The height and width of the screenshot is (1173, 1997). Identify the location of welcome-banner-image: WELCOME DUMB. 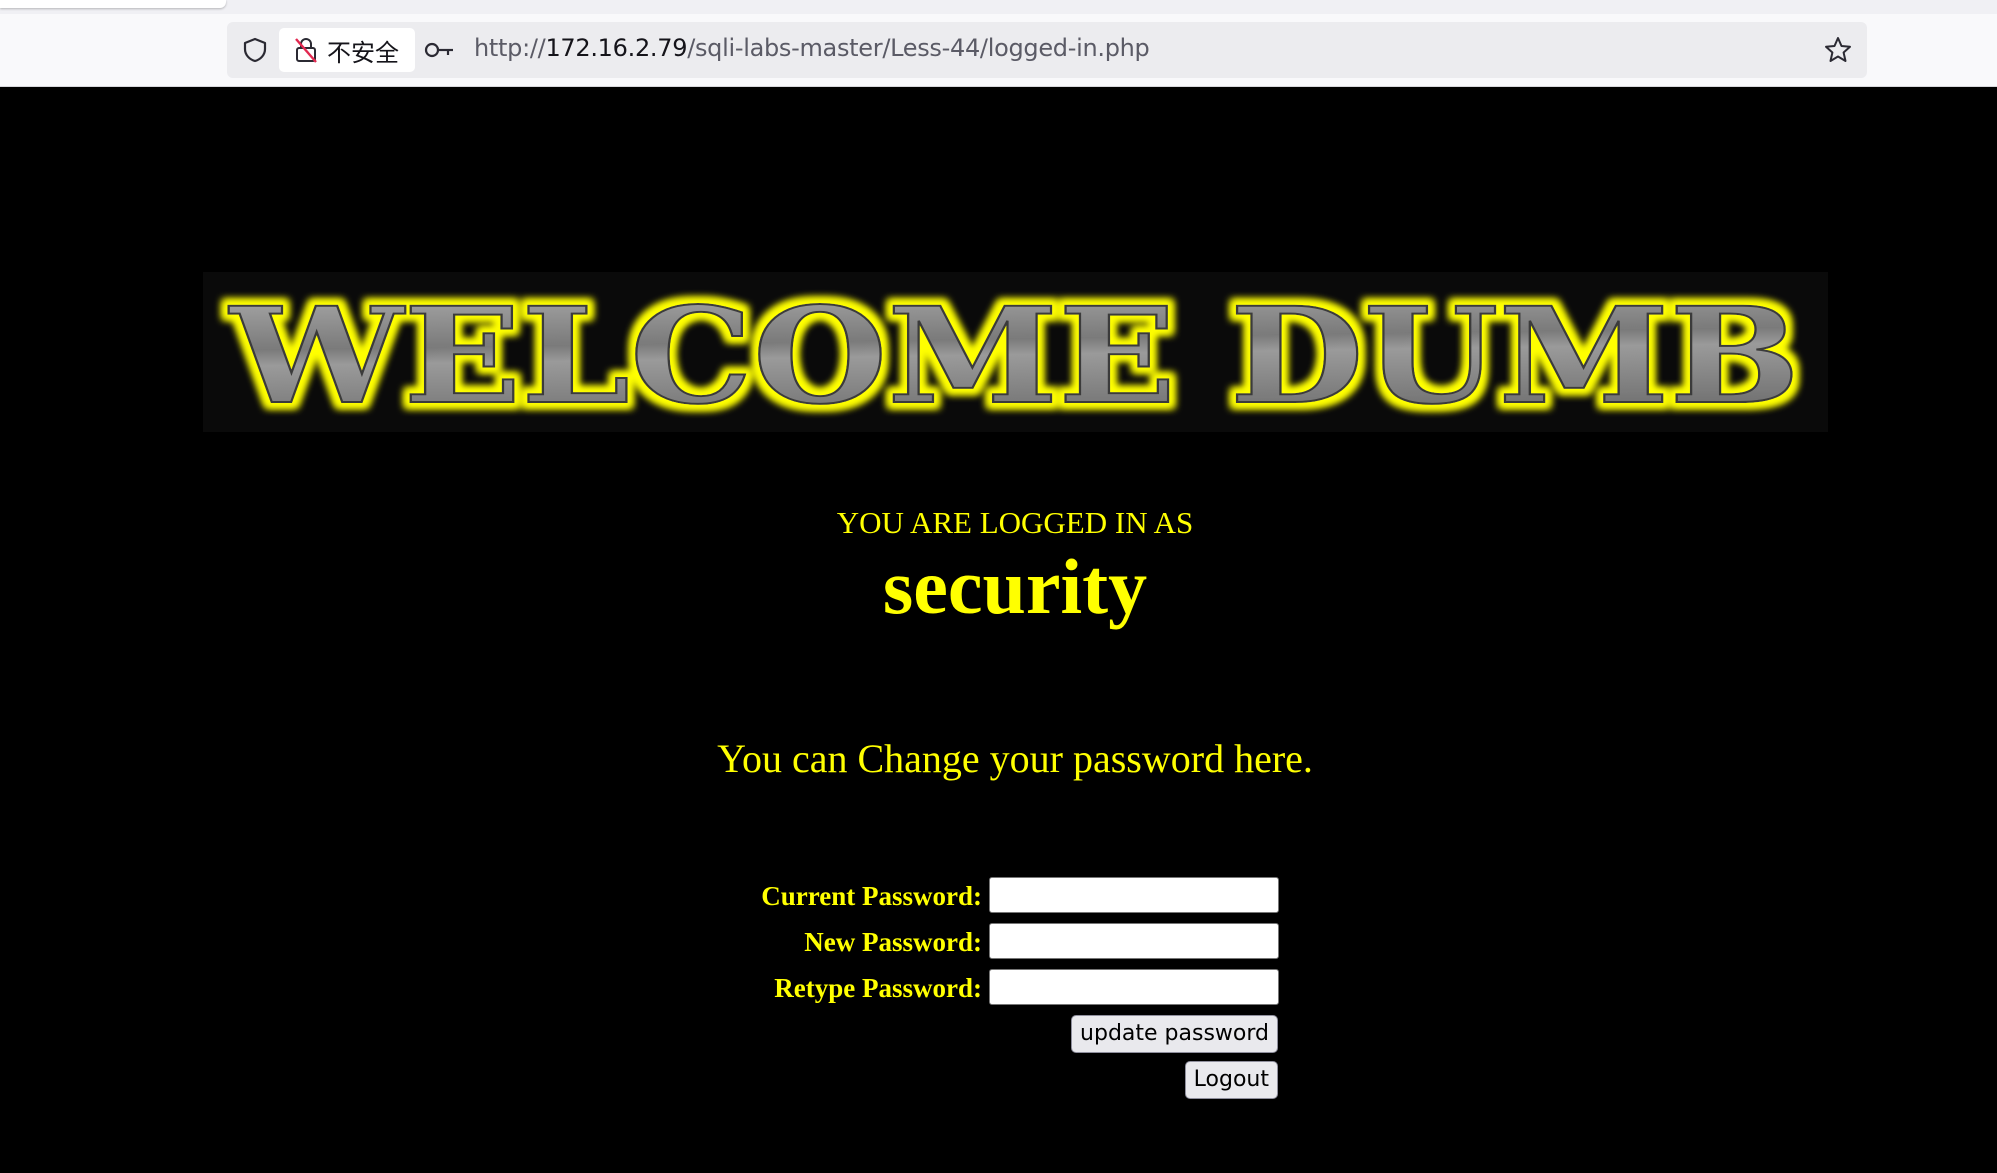
(1015, 352).